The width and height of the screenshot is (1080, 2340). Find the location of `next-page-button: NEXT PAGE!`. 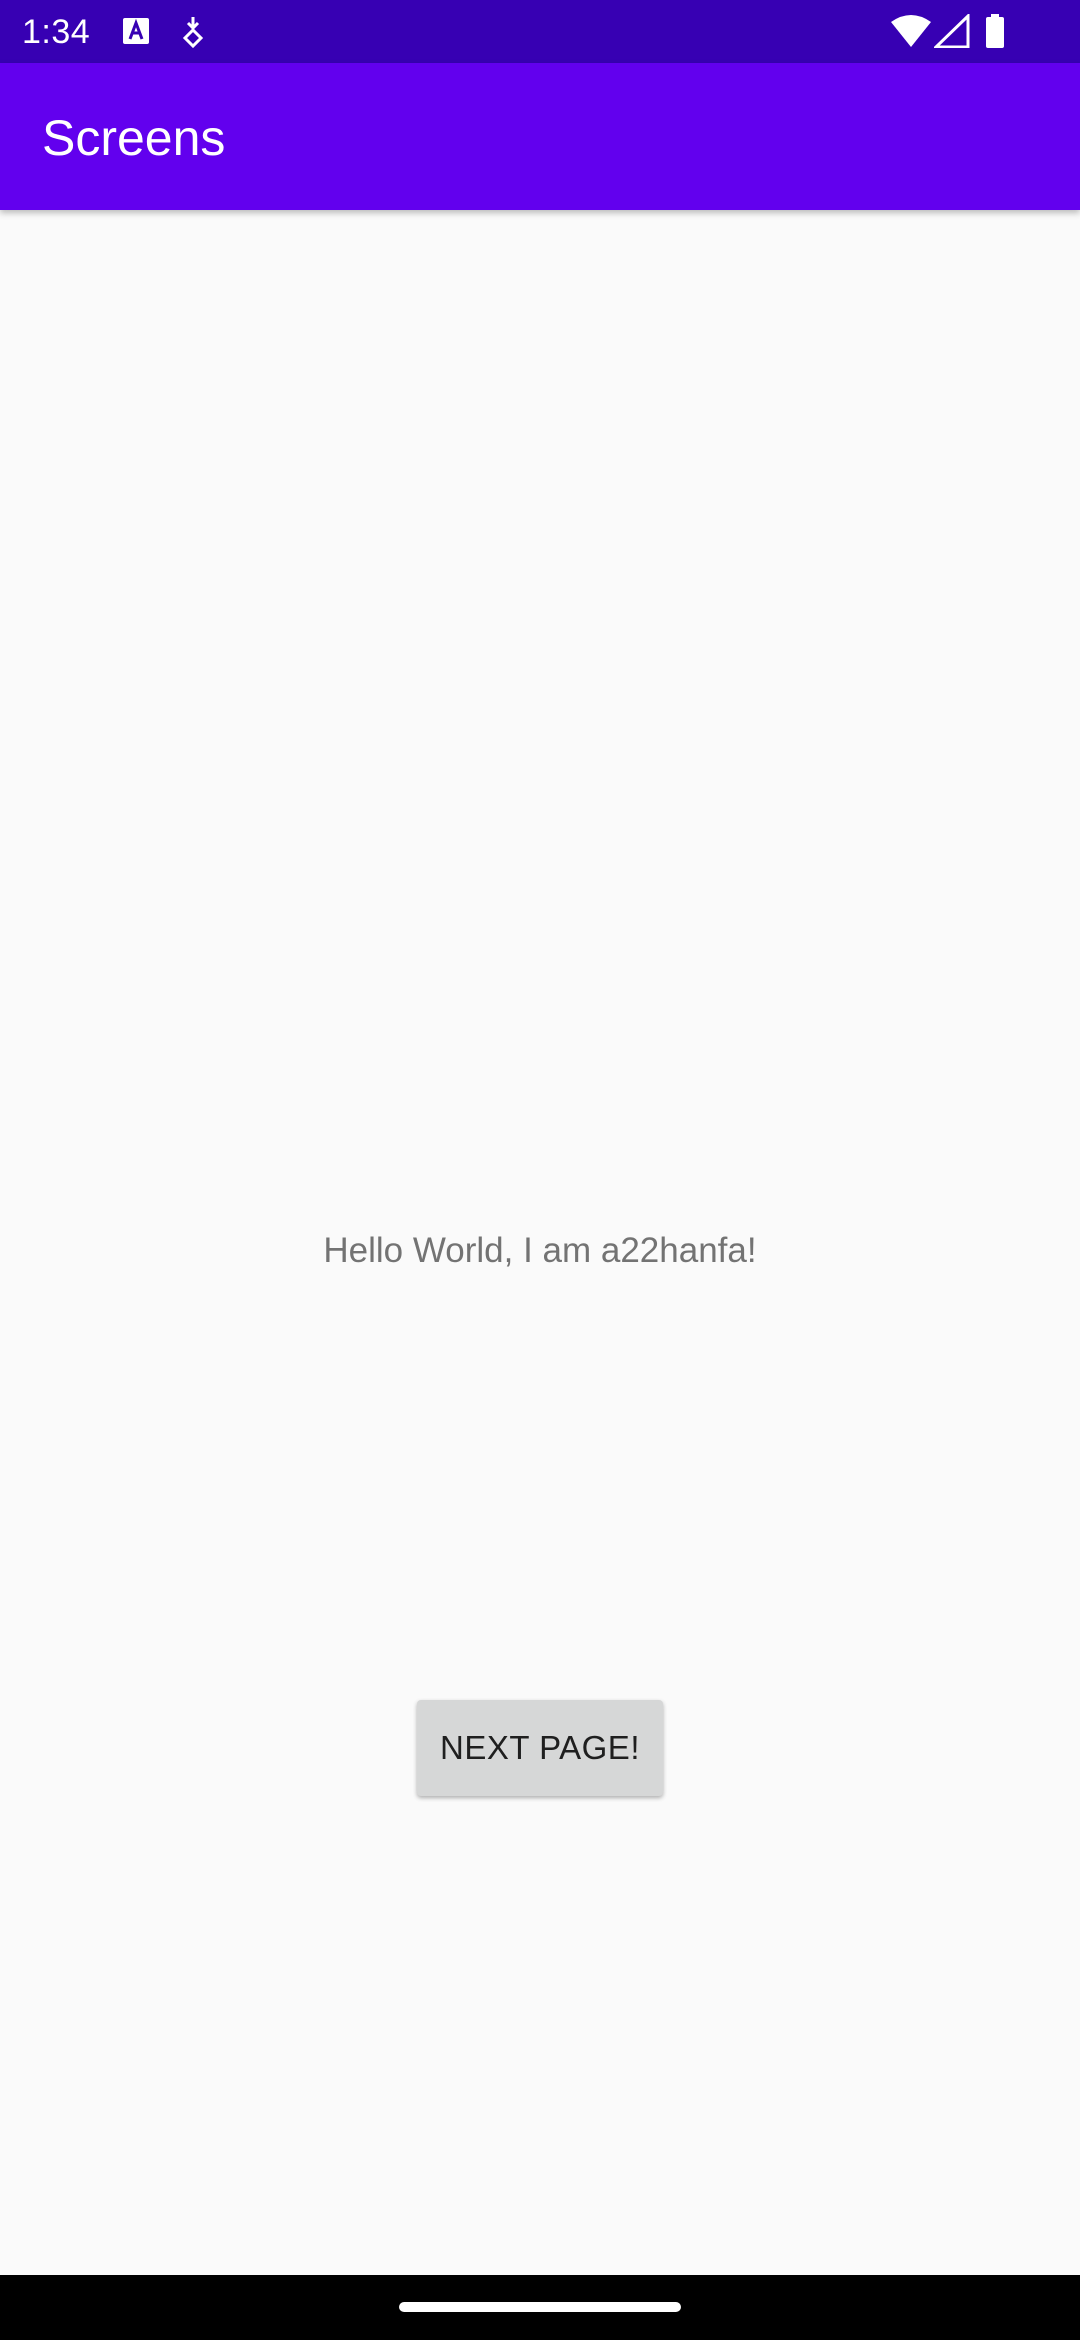

next-page-button: NEXT PAGE! is located at coordinates (540, 1748).